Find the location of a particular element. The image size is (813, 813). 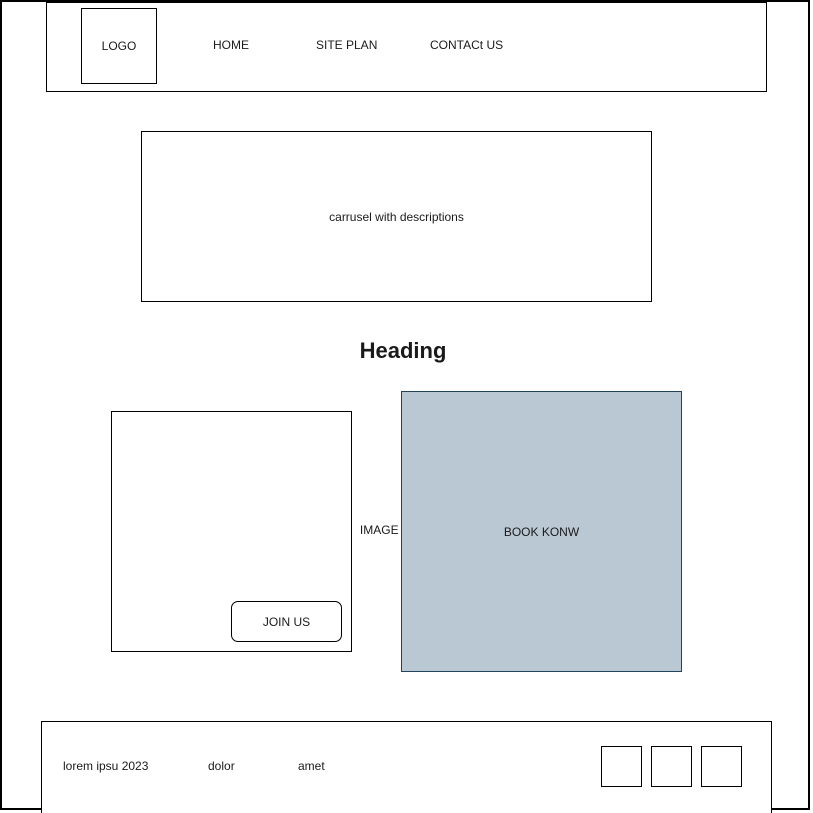

nav-site-plan: SITE PLAN is located at coordinates (346, 45).